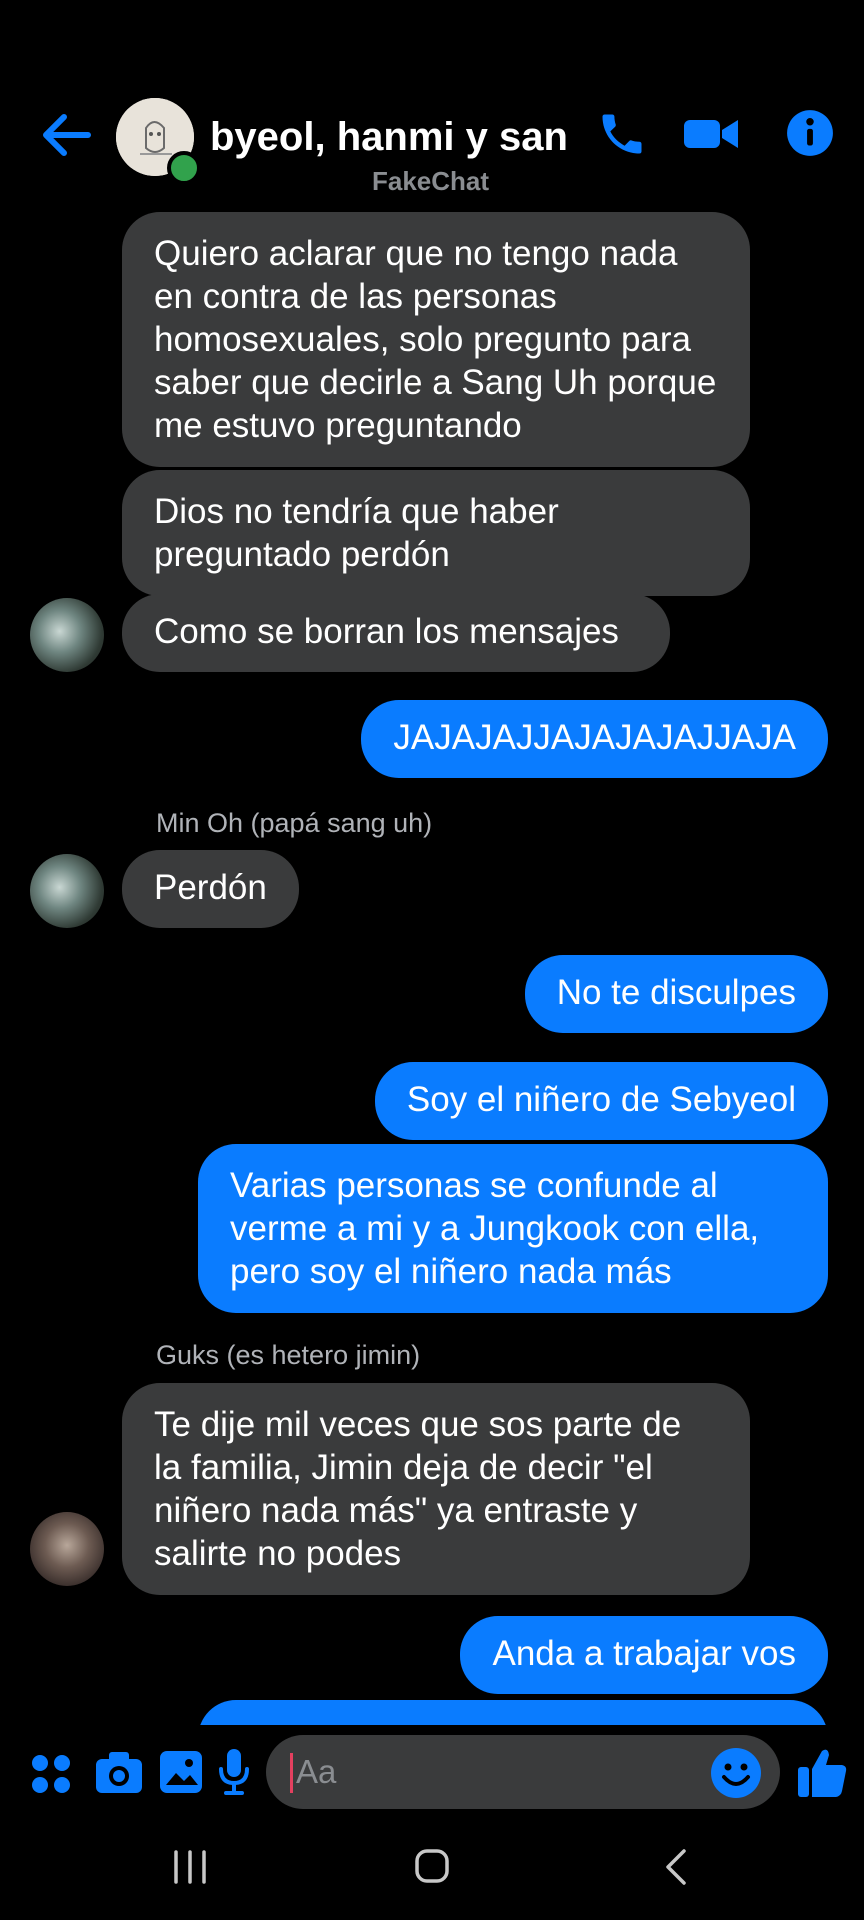 The width and height of the screenshot is (864, 1920). I want to click on info-icon, so click(810, 135).